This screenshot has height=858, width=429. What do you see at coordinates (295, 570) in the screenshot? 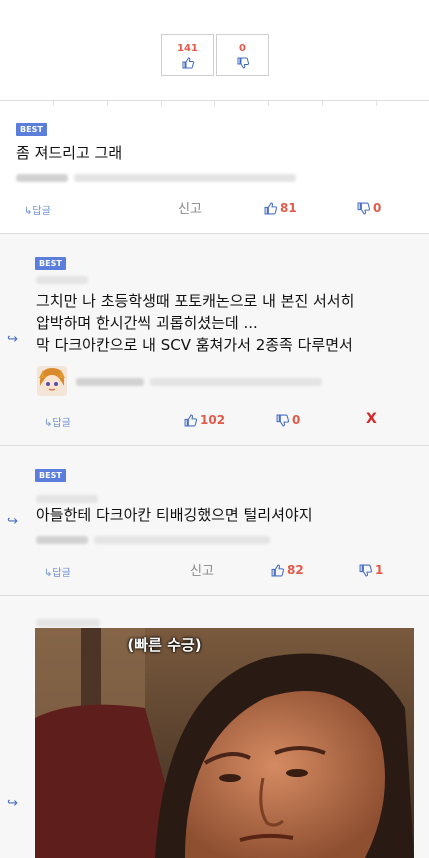
I see `like-count: 82` at bounding box center [295, 570].